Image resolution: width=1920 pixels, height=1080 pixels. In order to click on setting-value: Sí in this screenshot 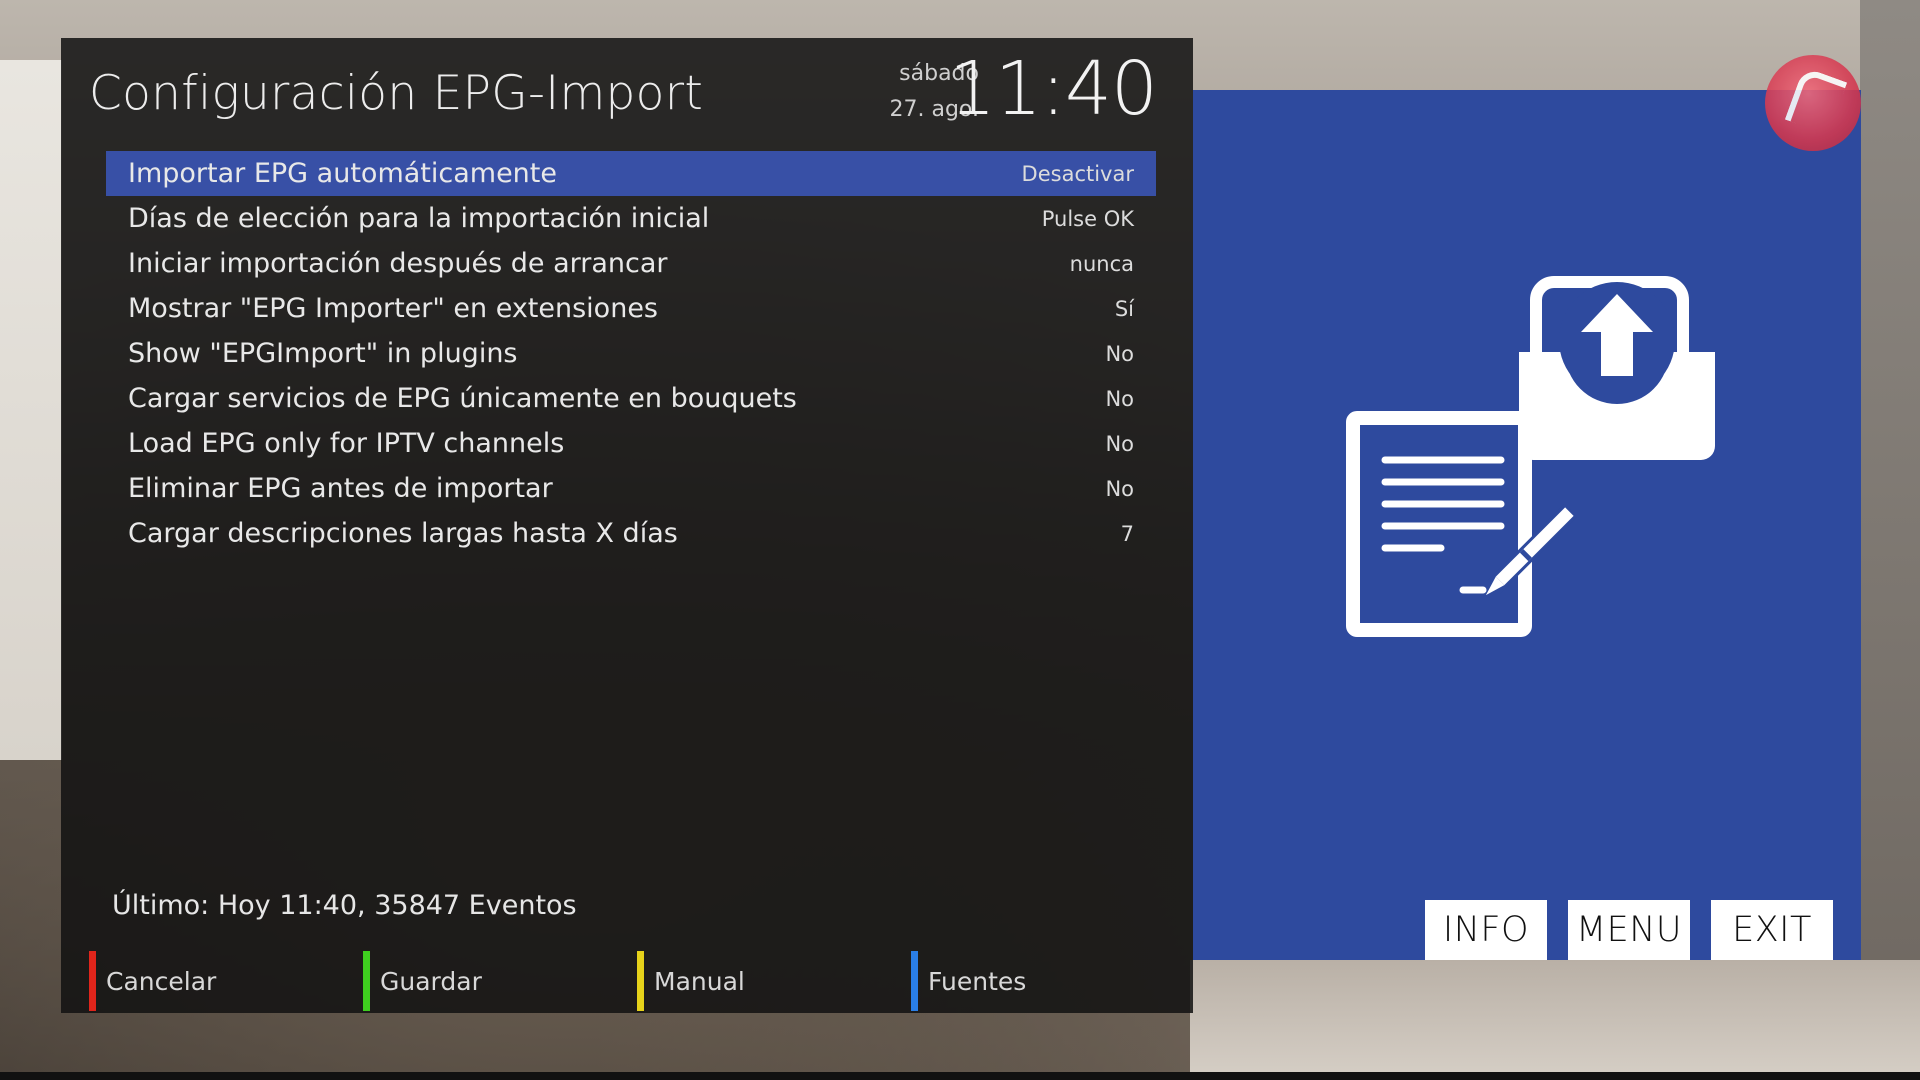, I will do `click(1124, 308)`.